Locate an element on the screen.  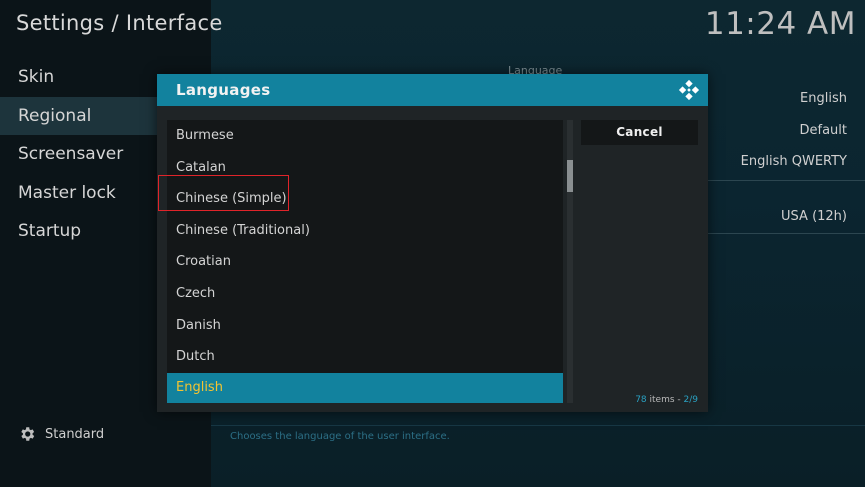
item-count: 78 items - 2/9 is located at coordinates (666, 400).